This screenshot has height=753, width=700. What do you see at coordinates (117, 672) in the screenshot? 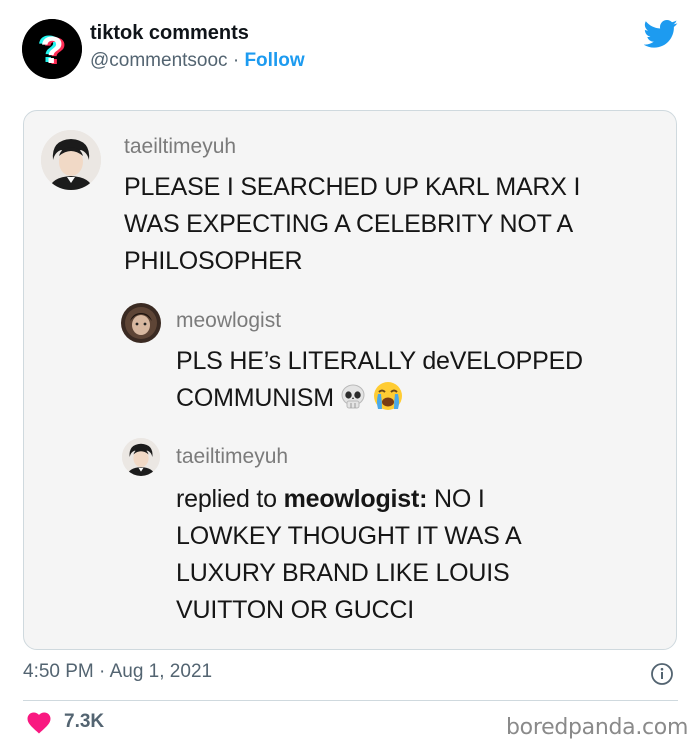
I see `tweet-timestamp: 4:50 PM · Aug 1, 2021` at bounding box center [117, 672].